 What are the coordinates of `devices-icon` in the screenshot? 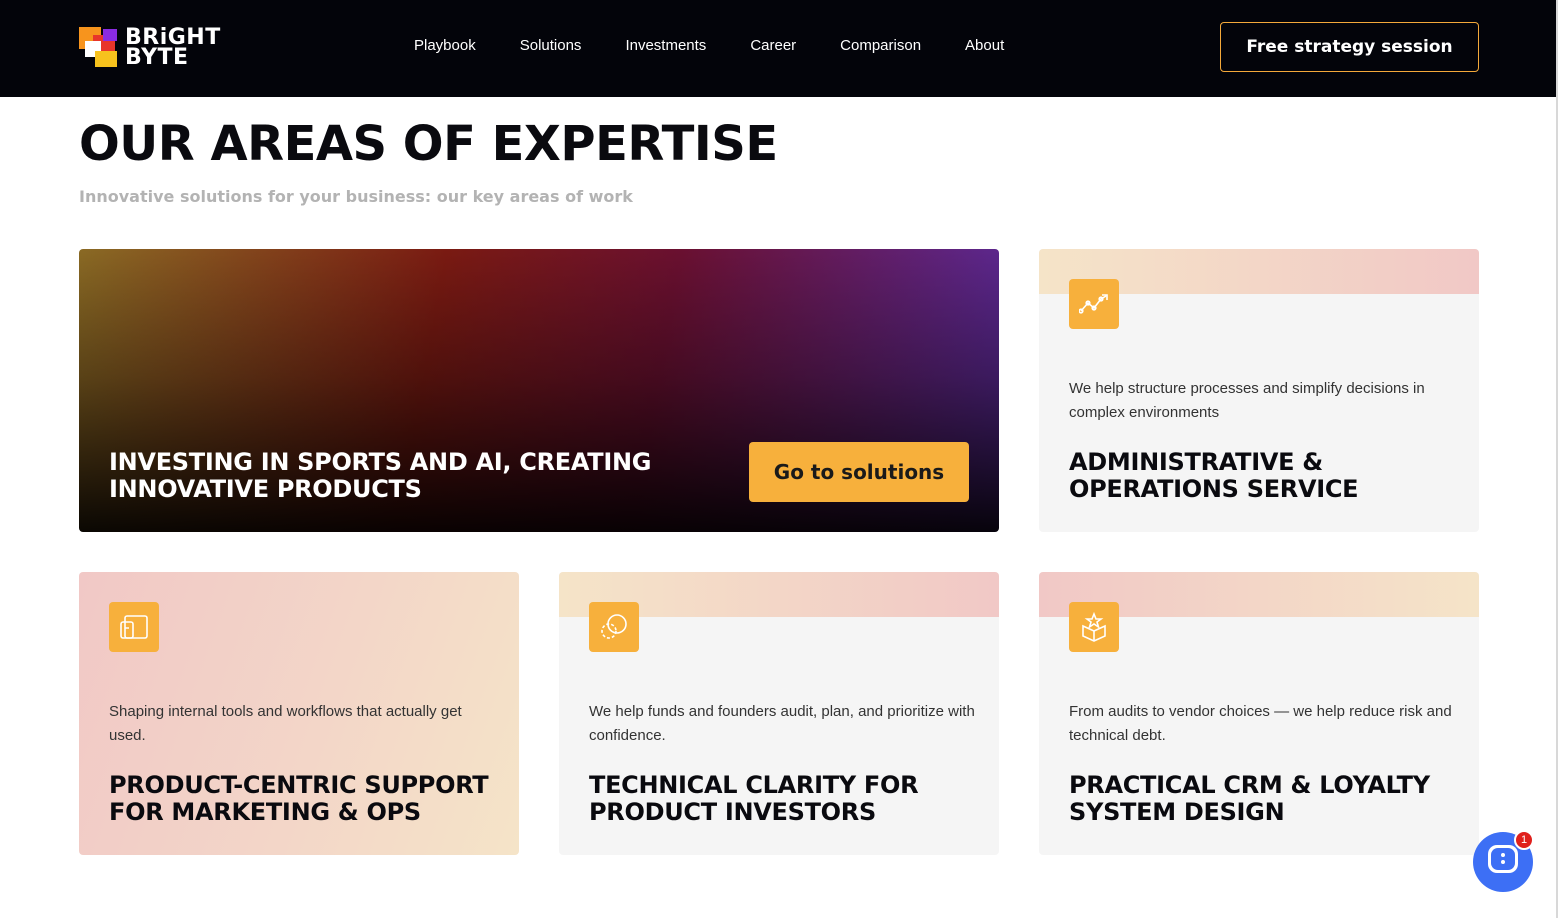 It's located at (134, 627).